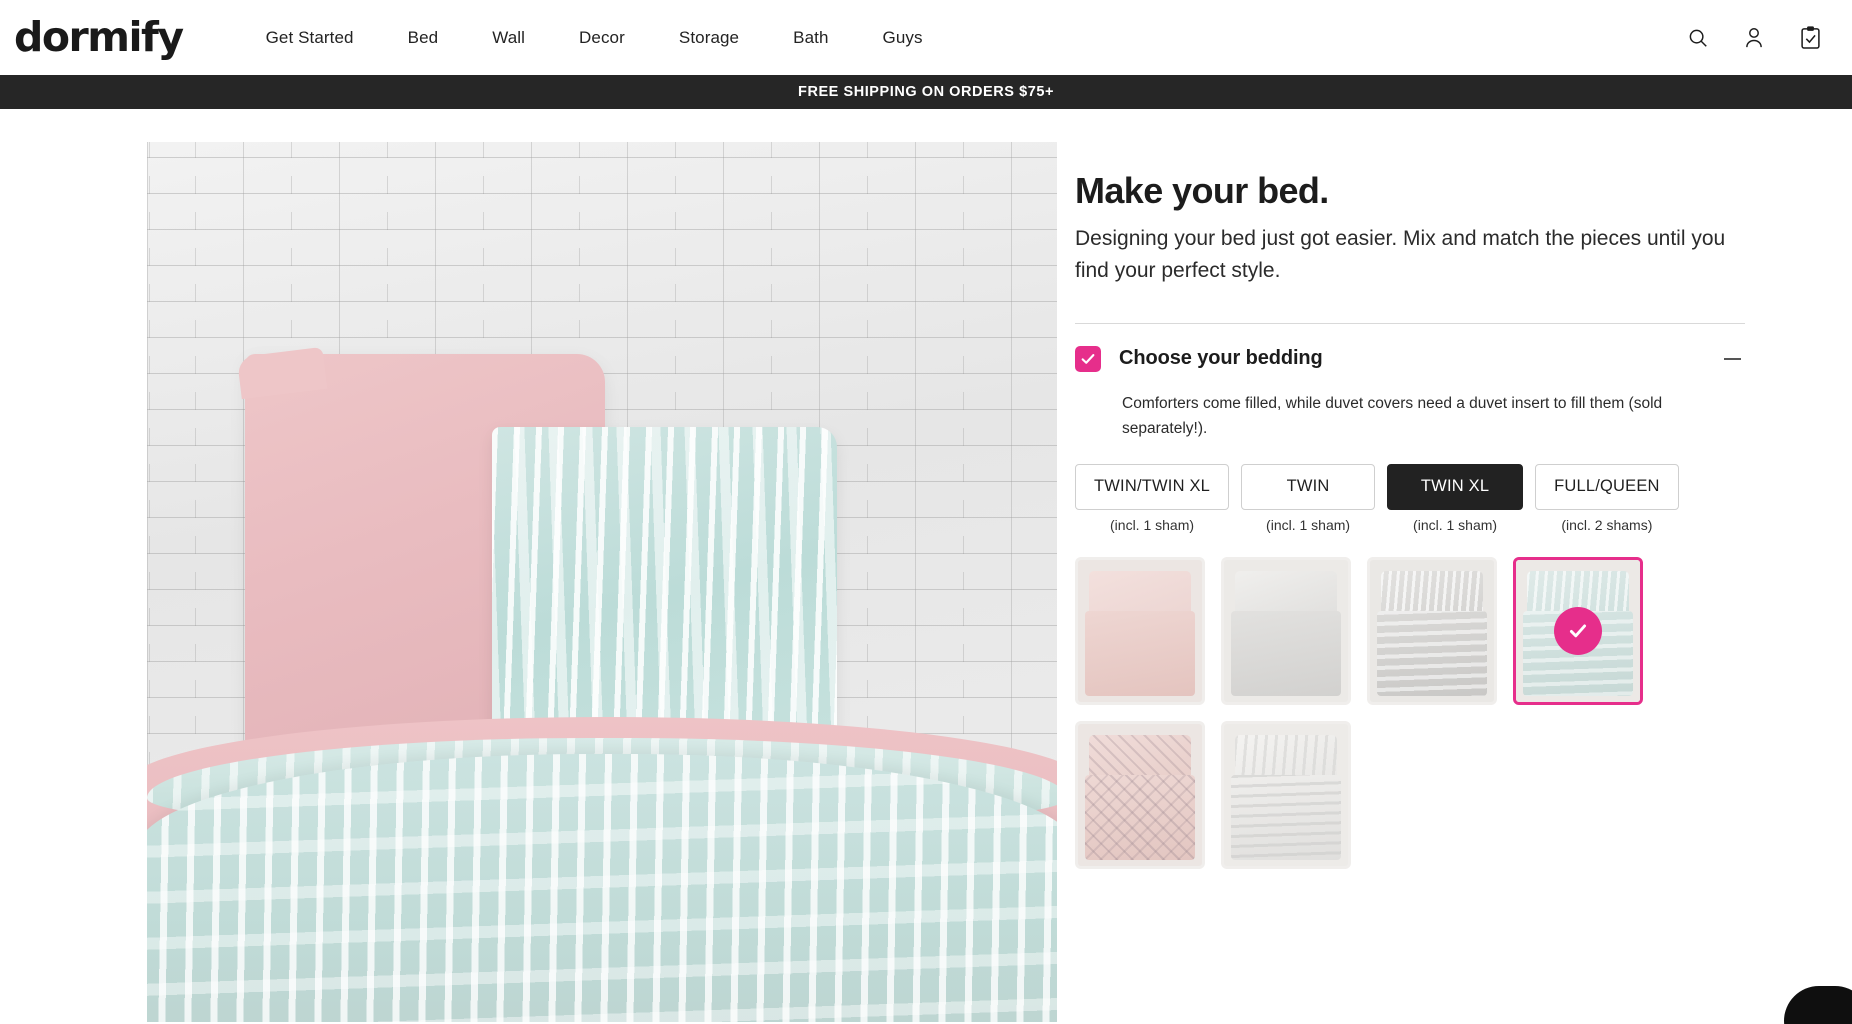 The width and height of the screenshot is (1852, 1024). I want to click on nav-item-wall: Wall, so click(508, 38).